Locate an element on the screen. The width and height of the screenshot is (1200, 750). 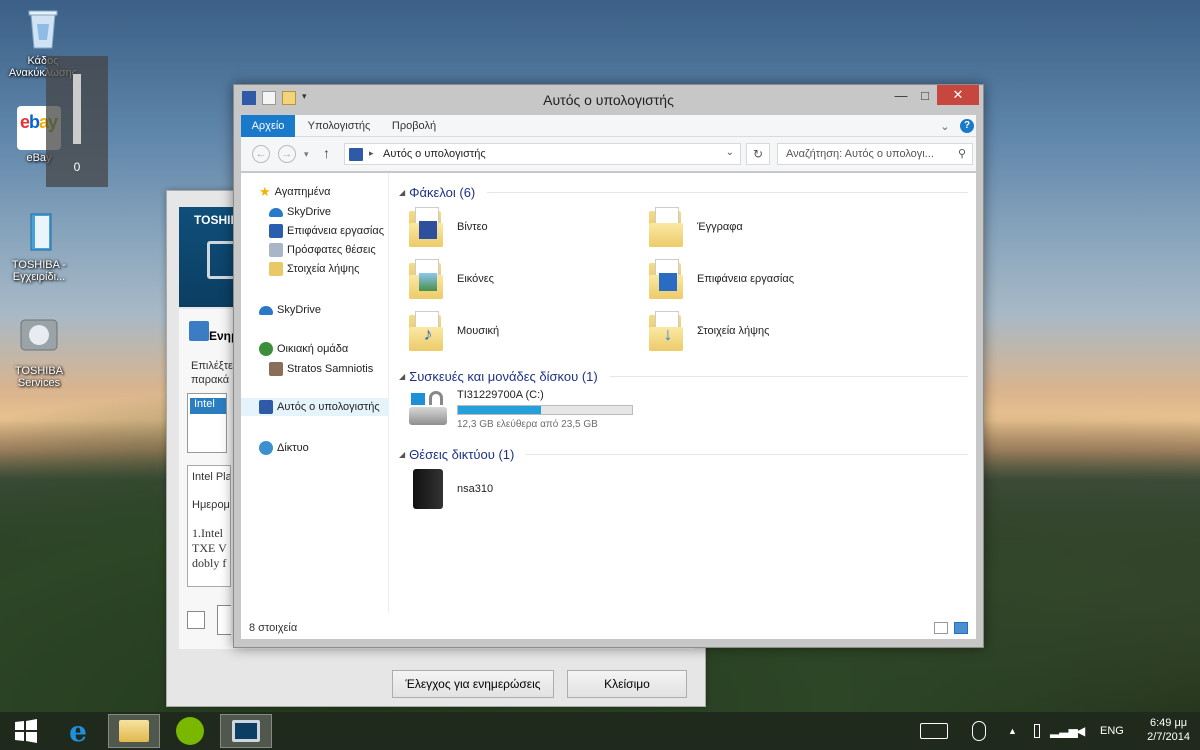
speaker-icon: ◀ is located at coordinates (1080, 731).